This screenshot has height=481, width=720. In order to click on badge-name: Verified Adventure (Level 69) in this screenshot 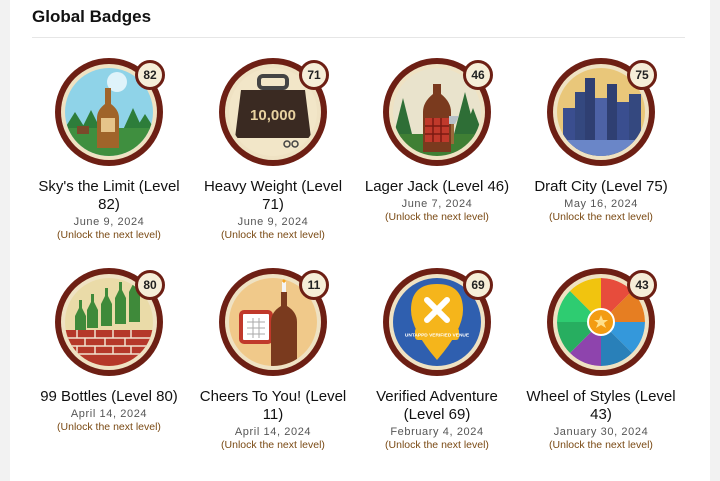, I will do `click(437, 406)`.